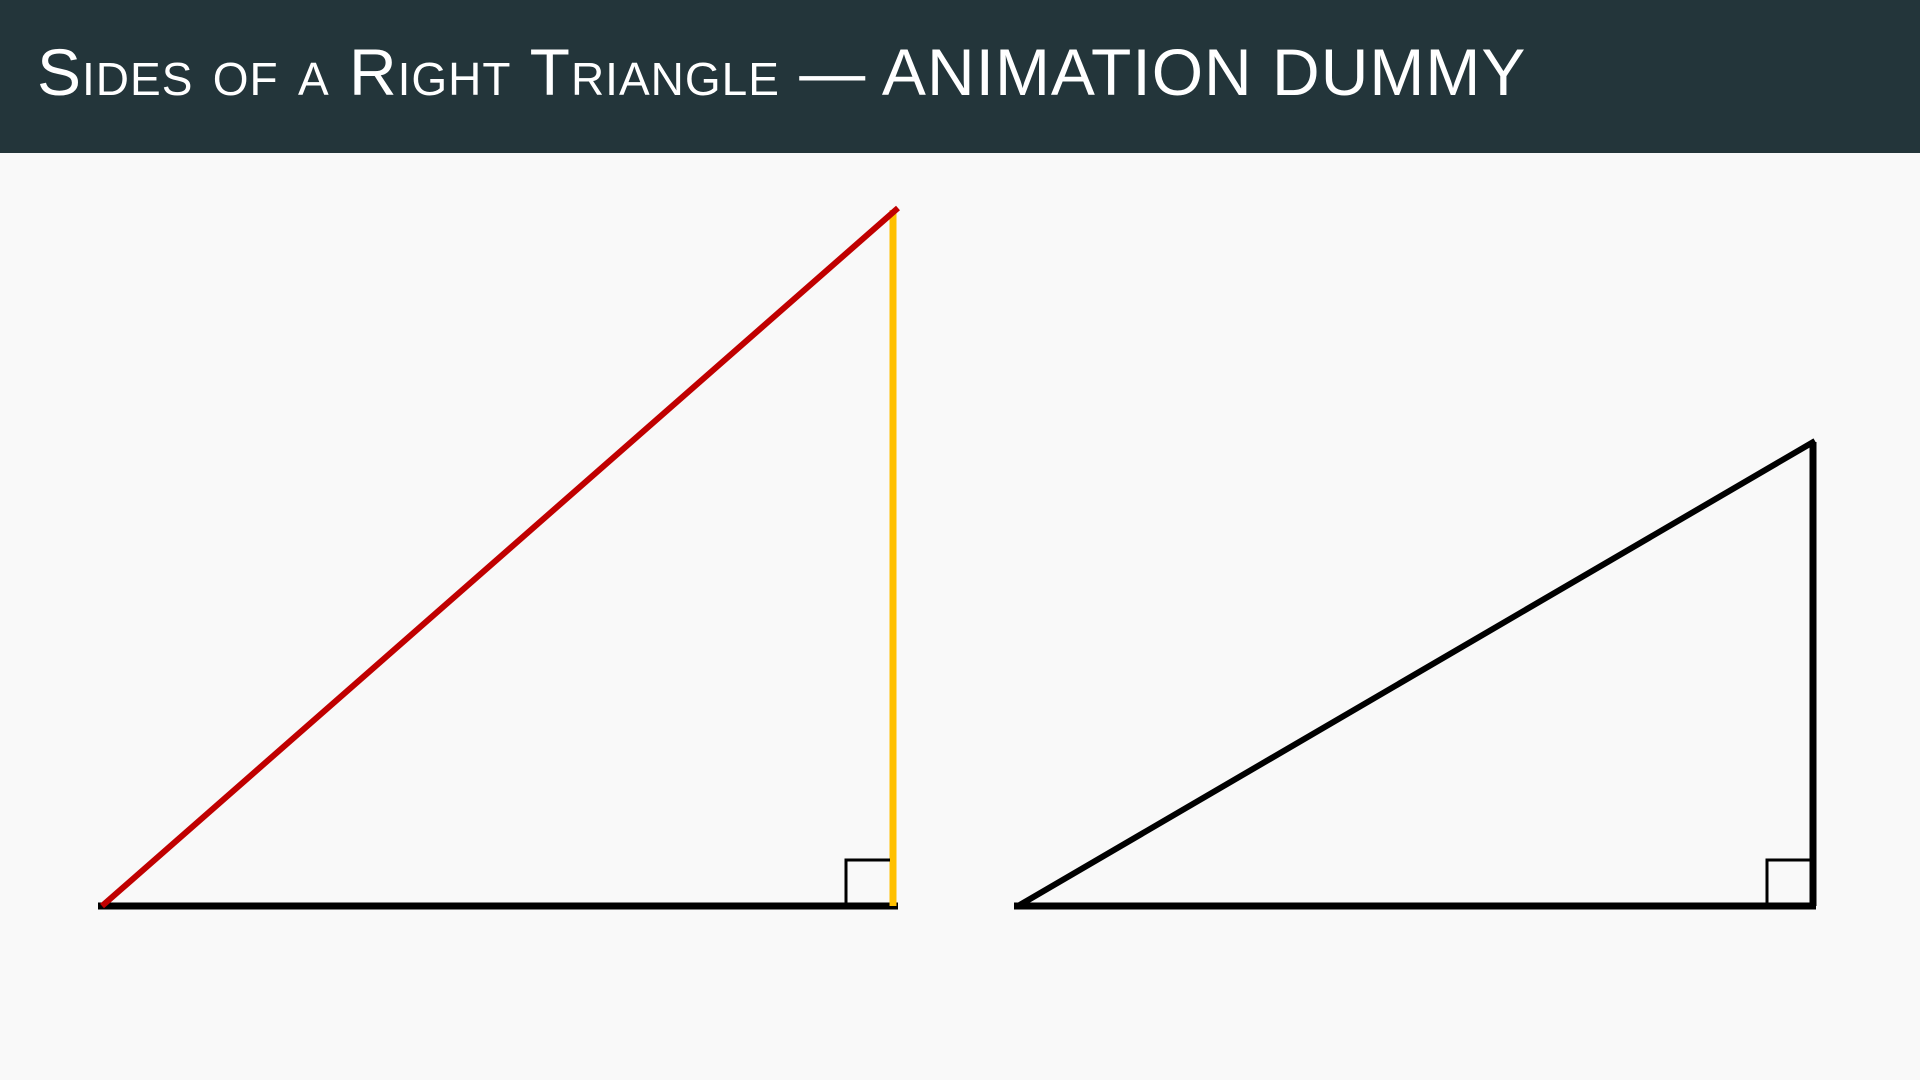 This screenshot has width=1920, height=1080. I want to click on right-triangle-right-angle-marker, so click(1787, 882).